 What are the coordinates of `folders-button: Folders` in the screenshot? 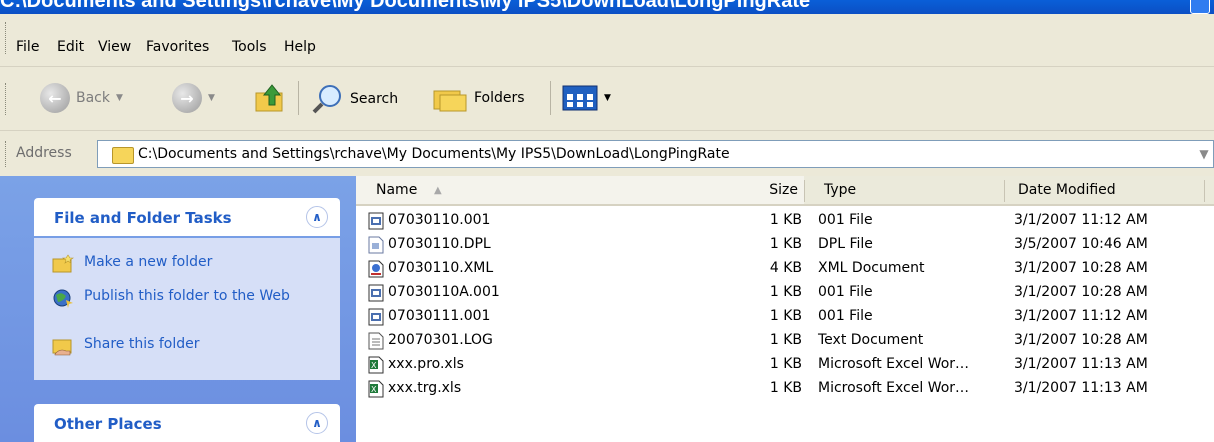 It's located at (478, 98).